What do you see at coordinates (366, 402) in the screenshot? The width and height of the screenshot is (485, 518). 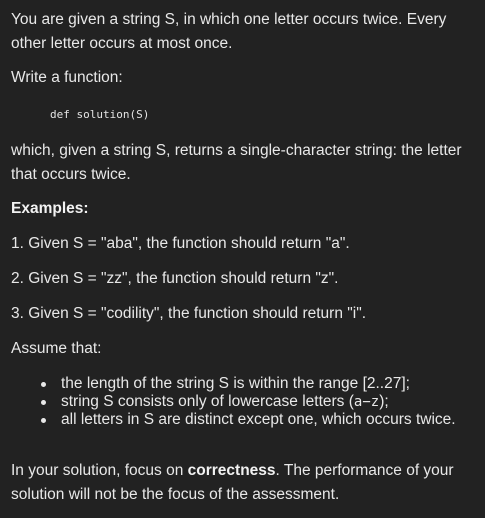 I see `assumption-lowercase-range: a−z` at bounding box center [366, 402].